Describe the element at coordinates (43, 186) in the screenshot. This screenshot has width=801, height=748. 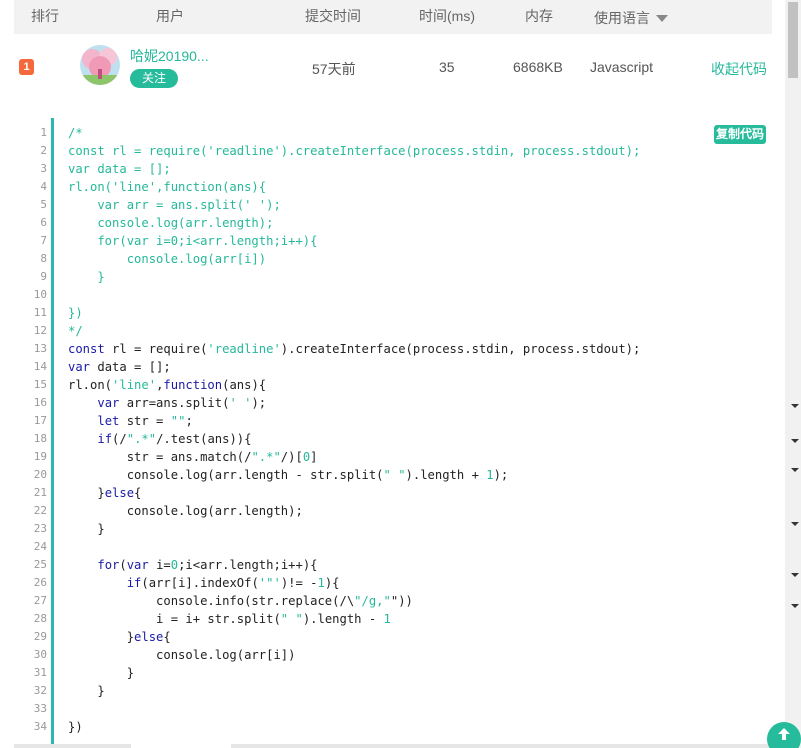
I see `line-number: 4` at that location.